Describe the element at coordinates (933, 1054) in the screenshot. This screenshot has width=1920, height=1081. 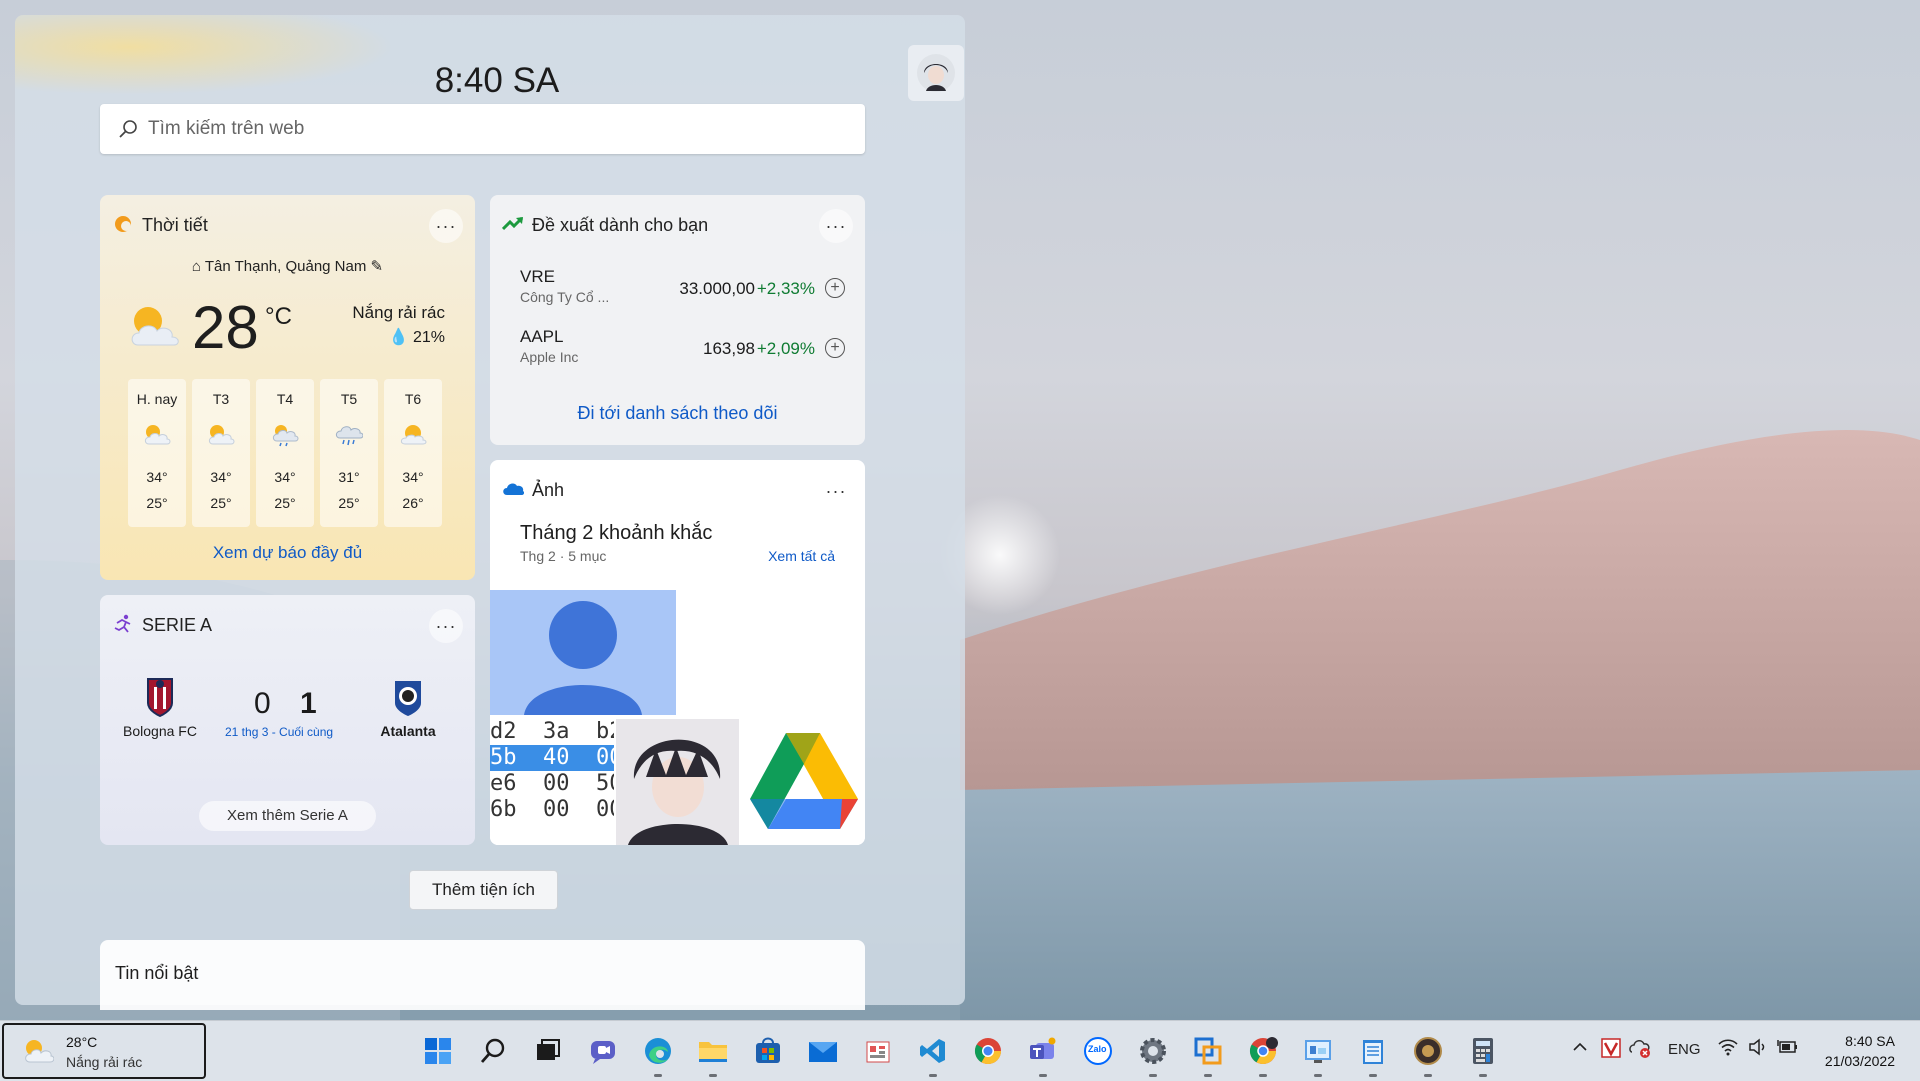
I see `vscode-icon` at that location.